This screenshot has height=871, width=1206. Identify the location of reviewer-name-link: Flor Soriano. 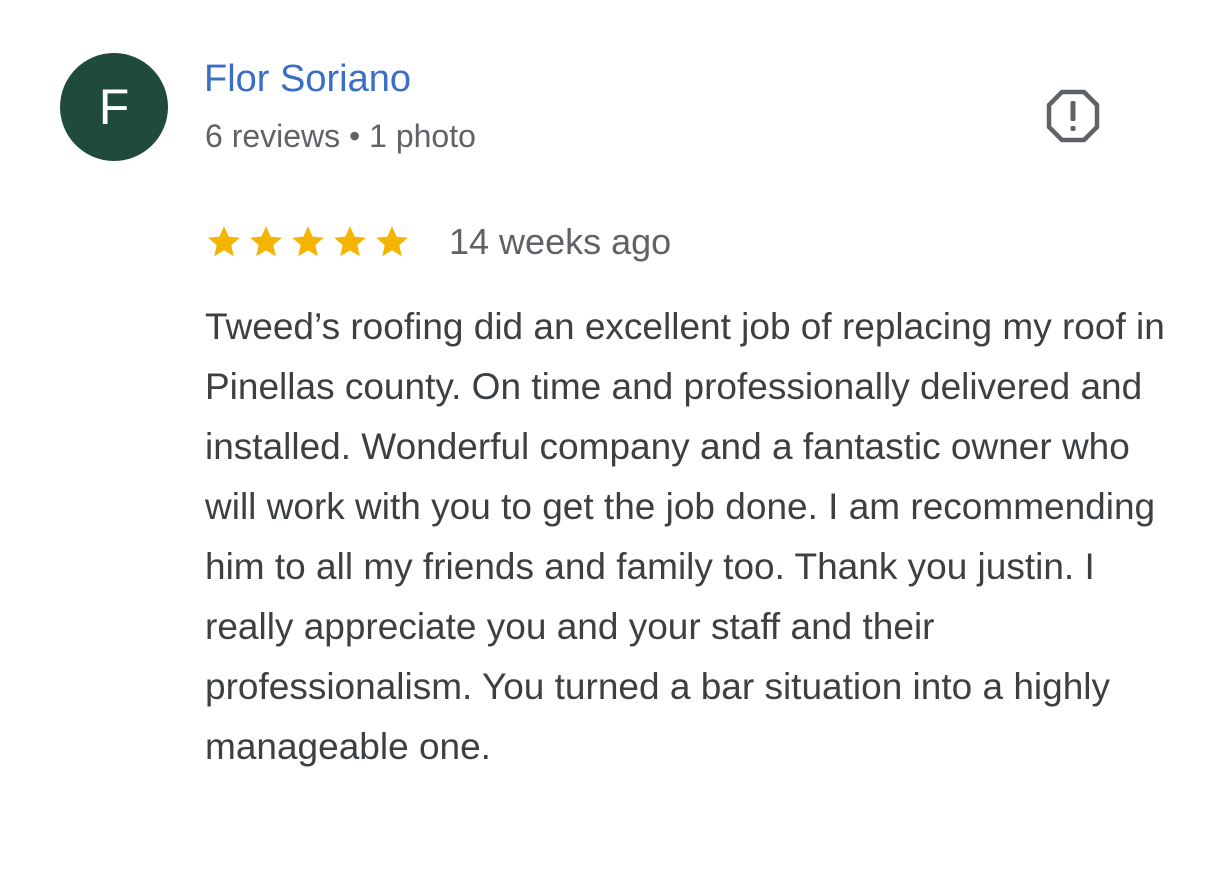
(307, 79).